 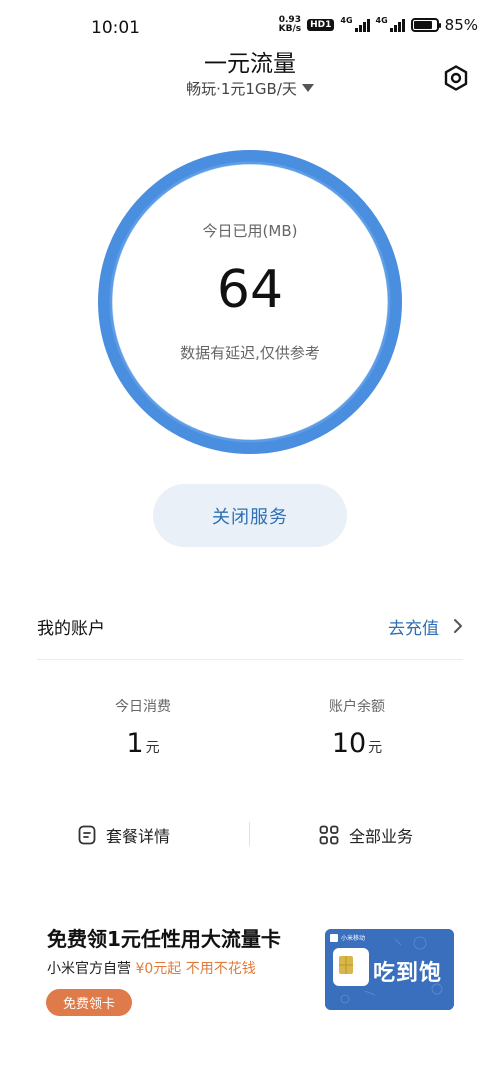 What do you see at coordinates (458, 626) in the screenshot?
I see `chevron-right-icon` at bounding box center [458, 626].